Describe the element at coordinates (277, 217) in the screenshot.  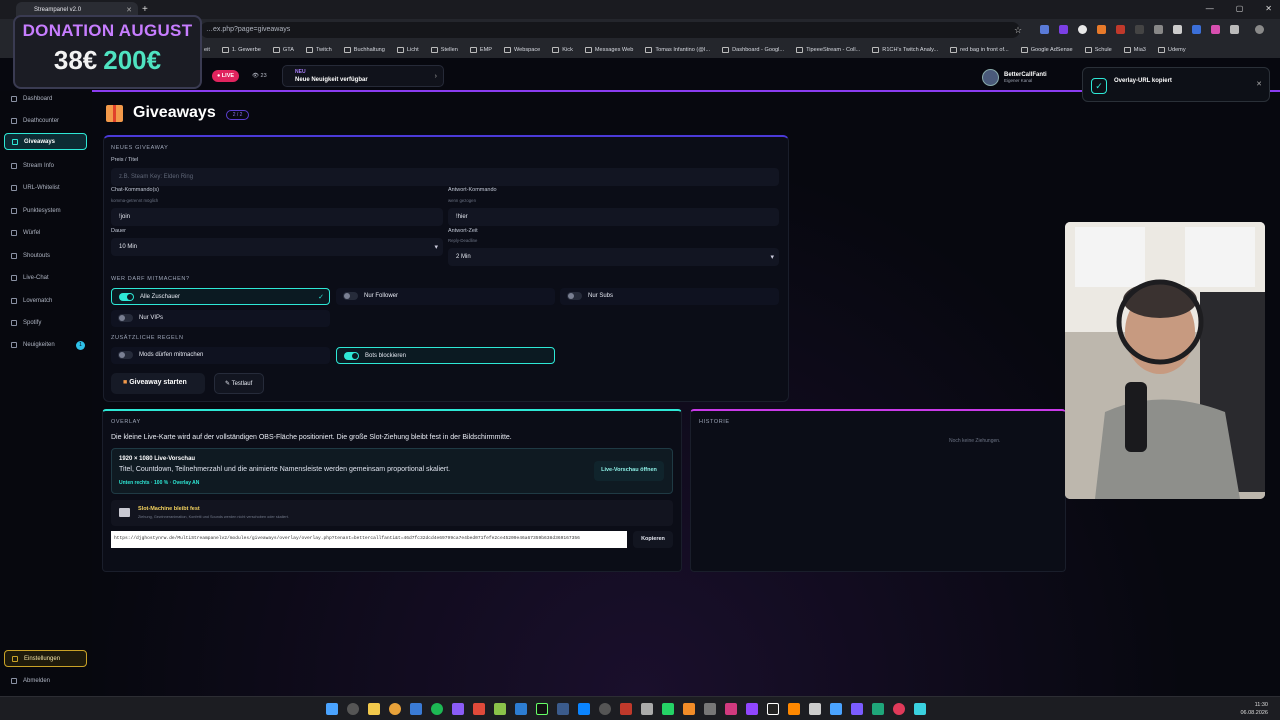
I see `chat-command-input: !join` at that location.